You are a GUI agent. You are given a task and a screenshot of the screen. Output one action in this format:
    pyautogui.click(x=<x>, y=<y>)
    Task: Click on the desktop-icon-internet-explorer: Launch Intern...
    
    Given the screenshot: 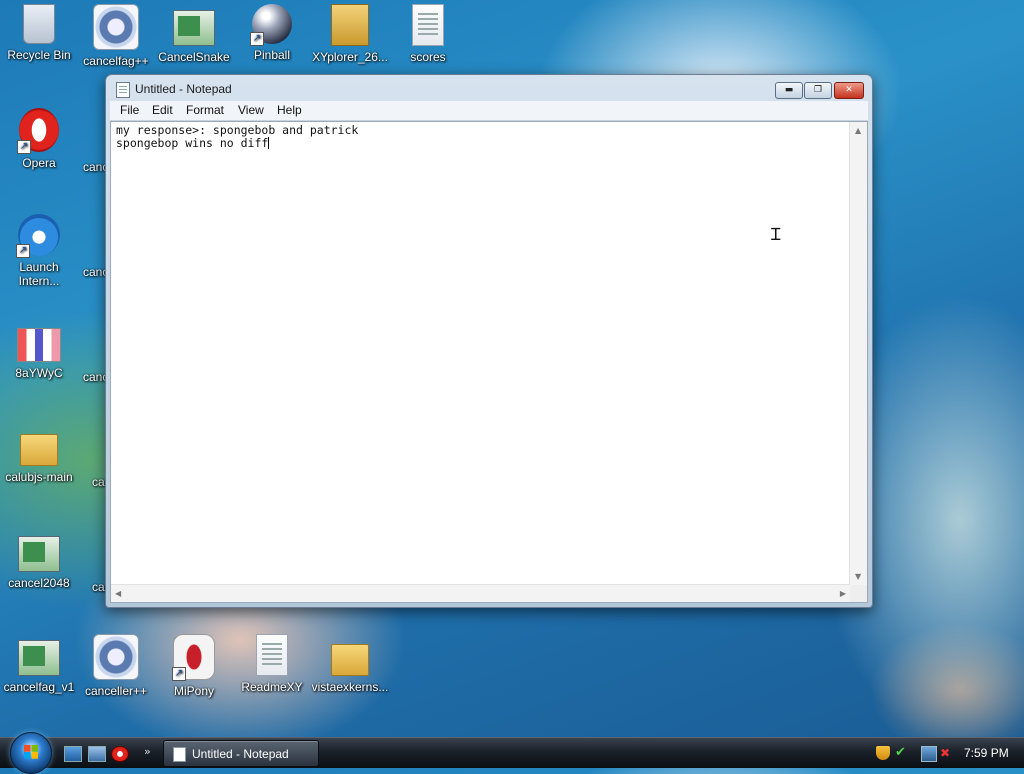 What is the action you would take?
    pyautogui.click(x=39, y=251)
    